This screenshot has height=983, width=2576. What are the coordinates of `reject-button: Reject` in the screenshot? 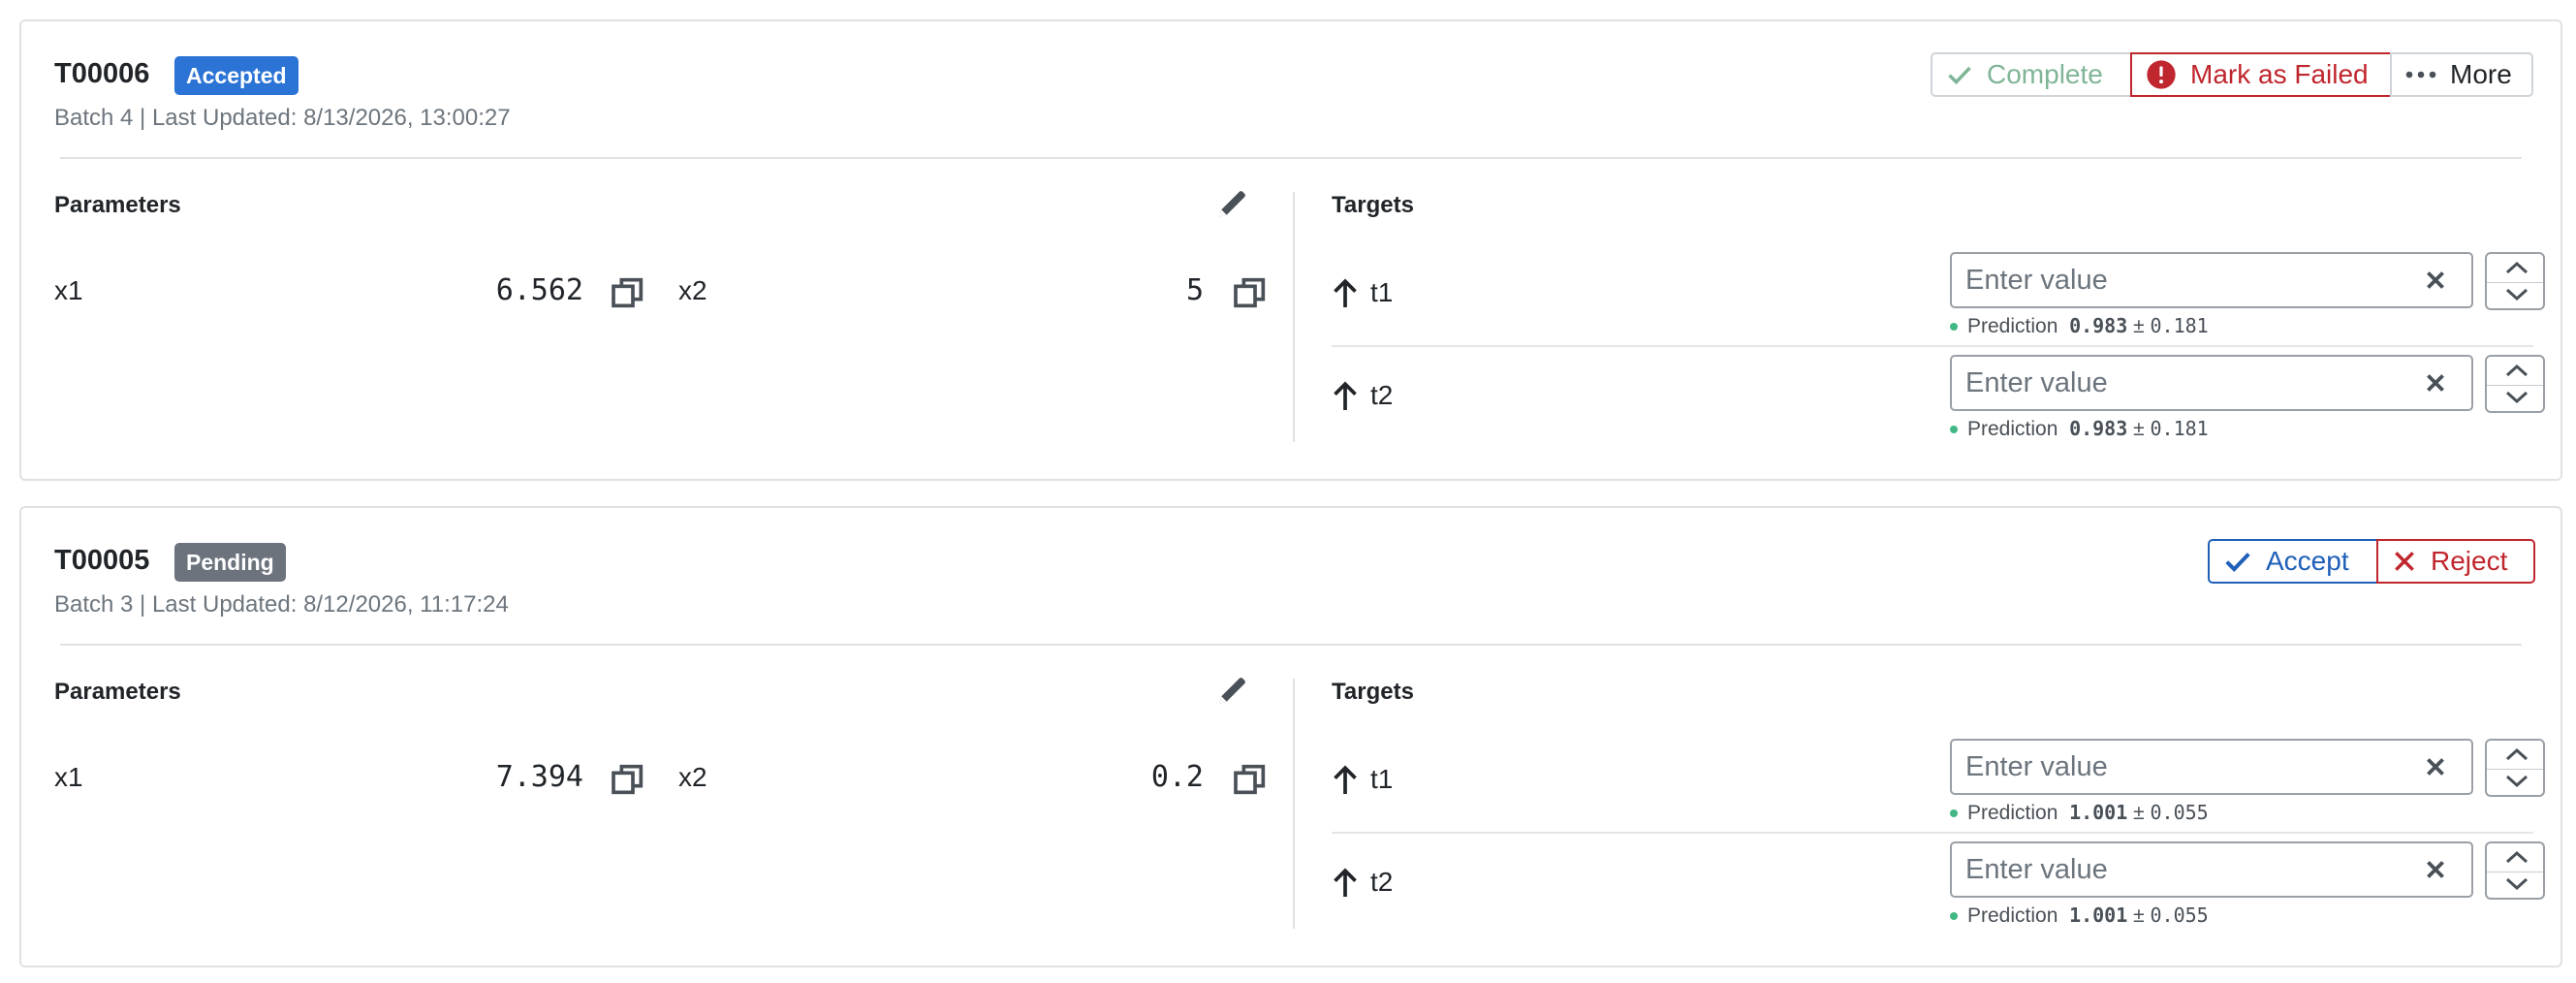 It's located at (2455, 561).